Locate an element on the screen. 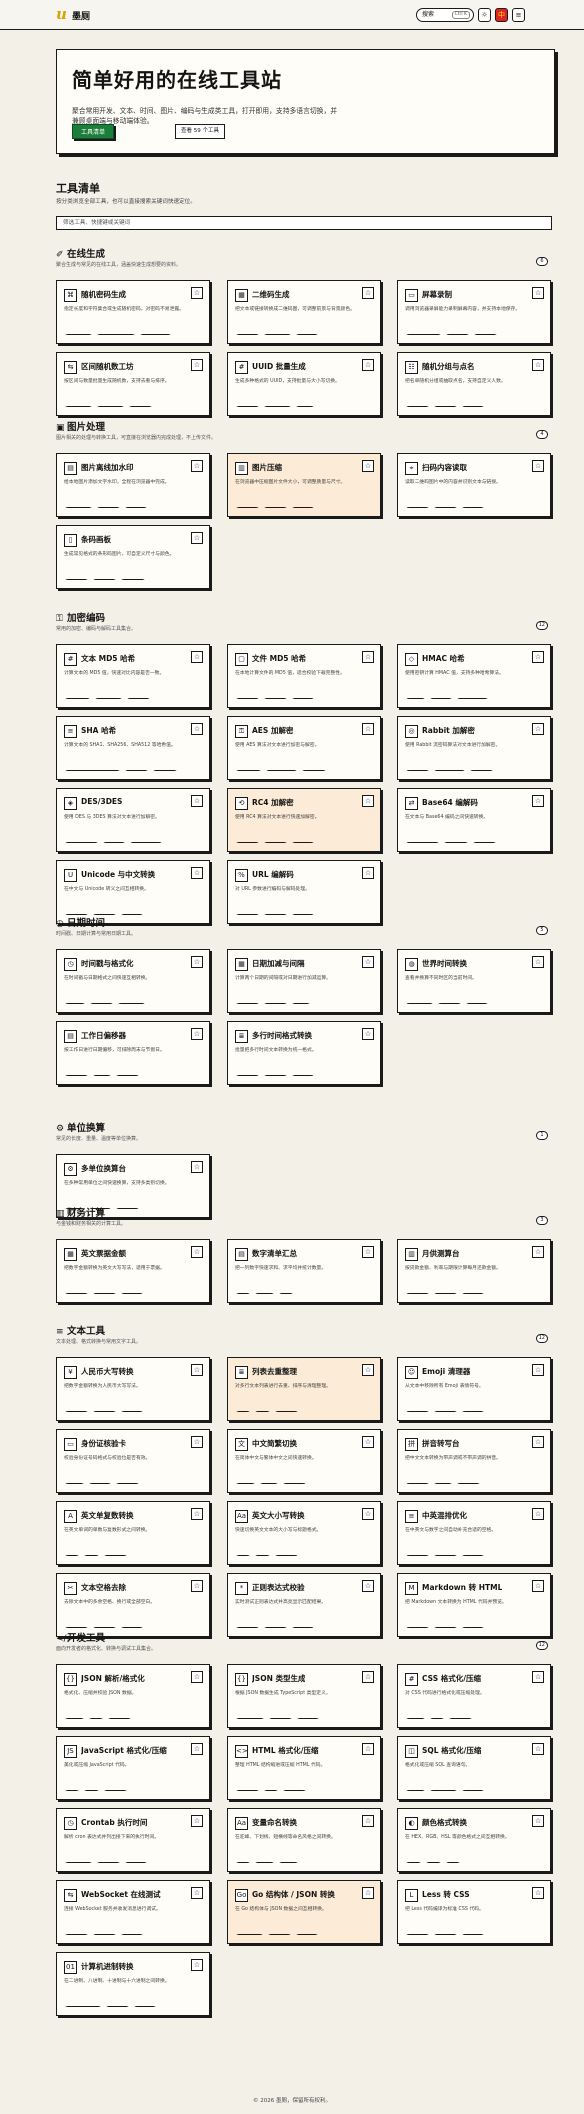 The image size is (584, 2114). tool-filter-input: 筛选工具、快捷键或关键词 is located at coordinates (304, 223).